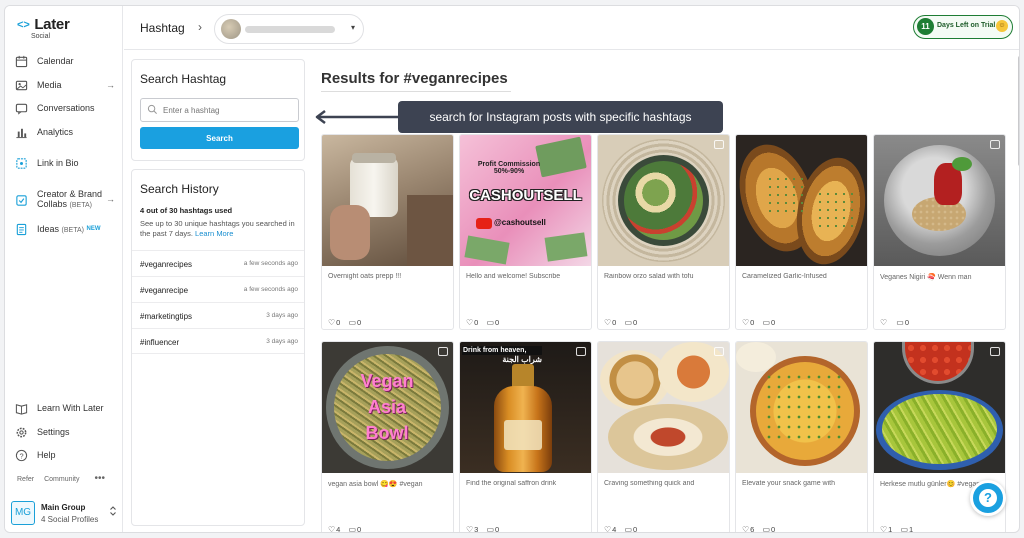  What do you see at coordinates (218, 341) in the screenshot?
I see `history-row: #influencer 3 days ago` at bounding box center [218, 341].